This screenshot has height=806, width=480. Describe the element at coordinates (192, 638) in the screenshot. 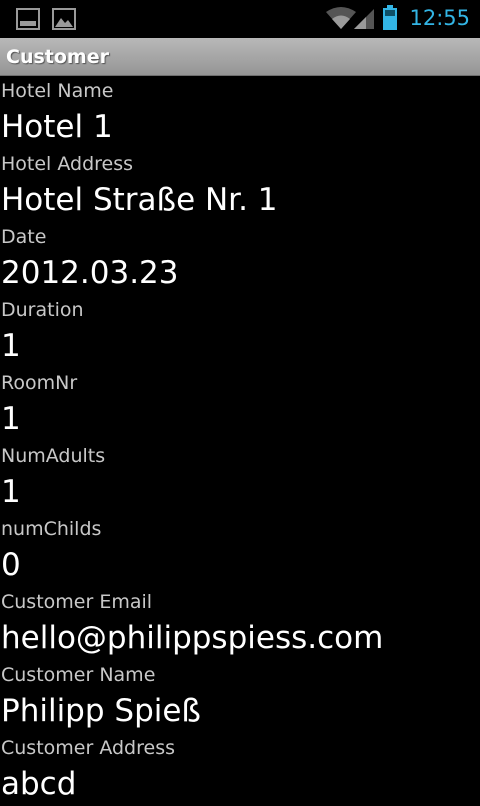

I see `field-value: hello@philippspiess.com` at that location.